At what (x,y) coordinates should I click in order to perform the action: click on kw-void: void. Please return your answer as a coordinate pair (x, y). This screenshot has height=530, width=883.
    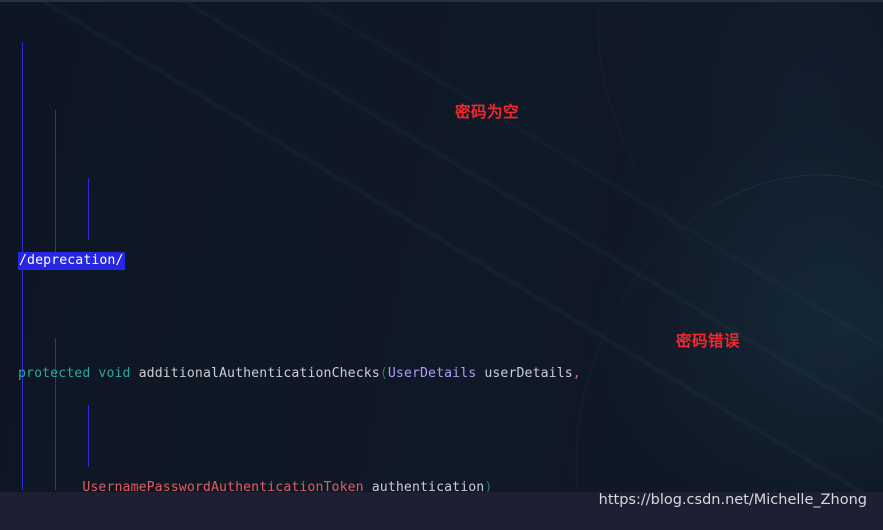
    Looking at the image, I should click on (114, 374).